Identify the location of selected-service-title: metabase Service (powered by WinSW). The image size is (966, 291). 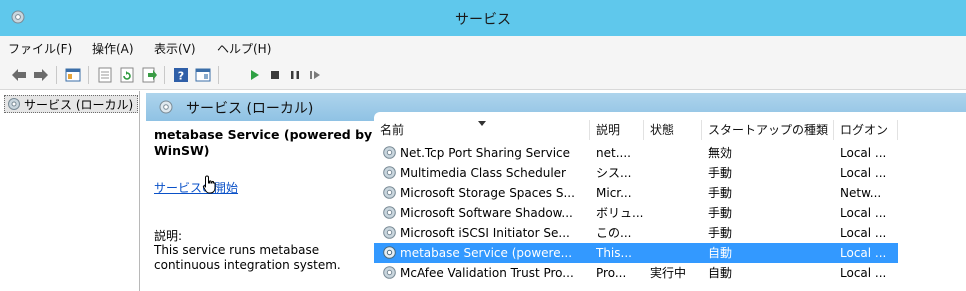
(263, 142).